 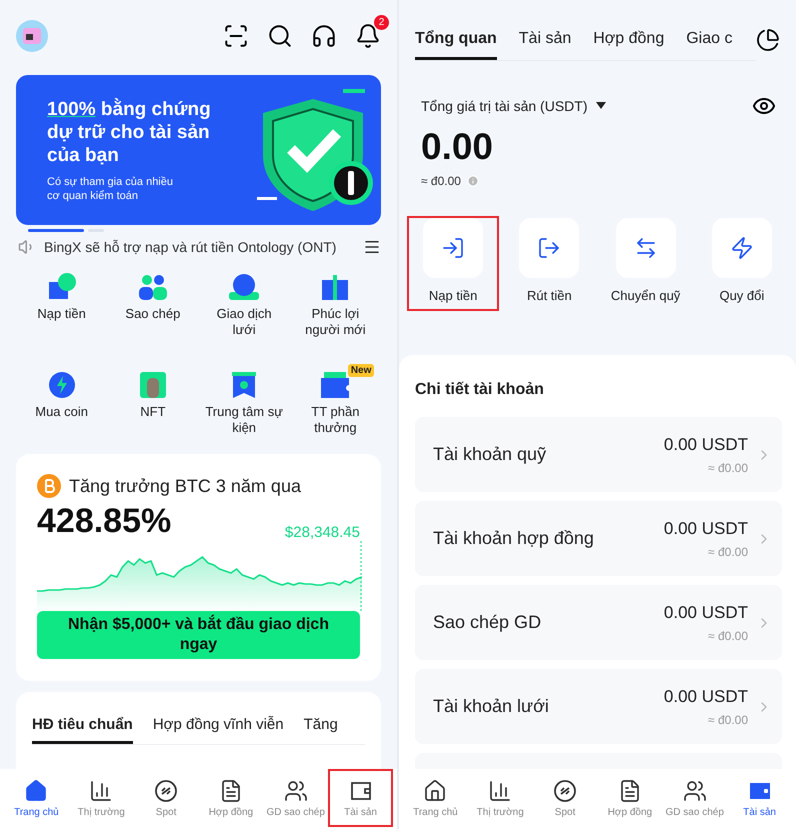 I want to click on contract-tab: HĐ tiêu chuẩn, so click(x=82, y=730).